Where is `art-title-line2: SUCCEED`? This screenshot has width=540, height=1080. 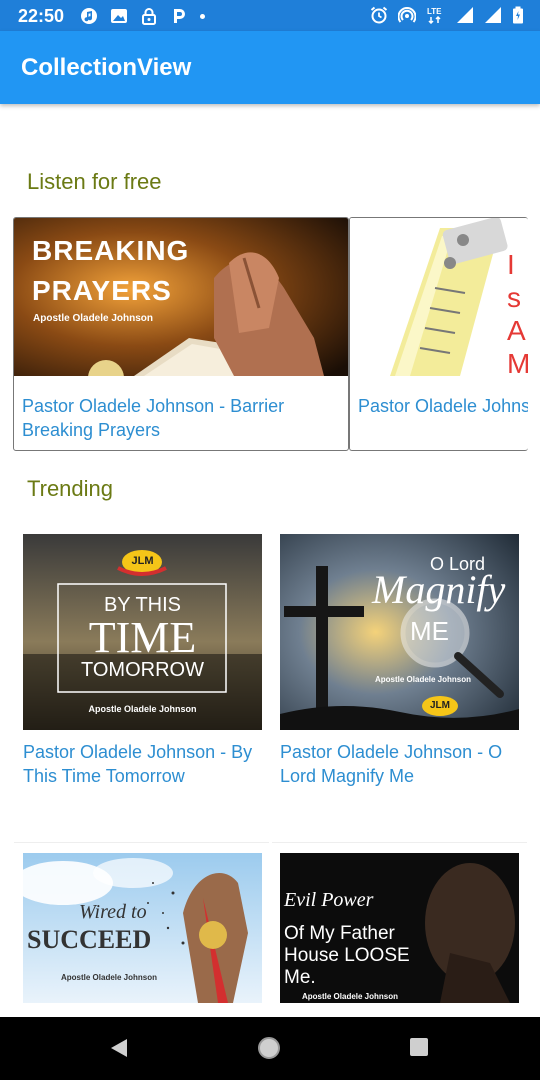 art-title-line2: SUCCEED is located at coordinates (89, 939).